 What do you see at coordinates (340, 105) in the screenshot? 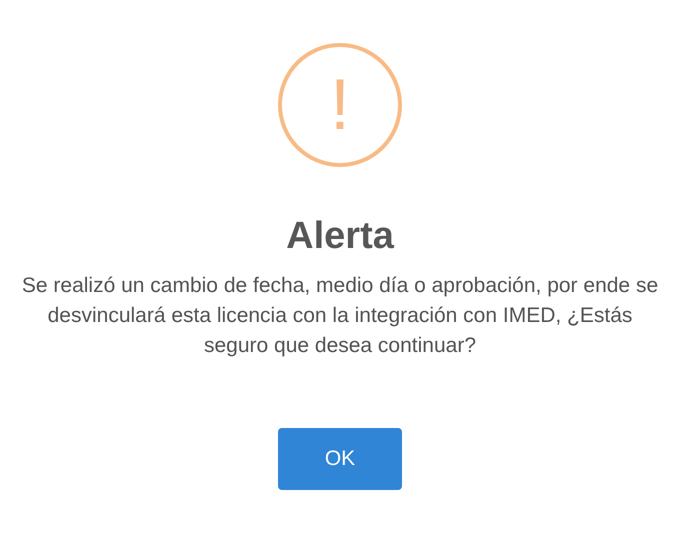
I see `warning-icon: !` at bounding box center [340, 105].